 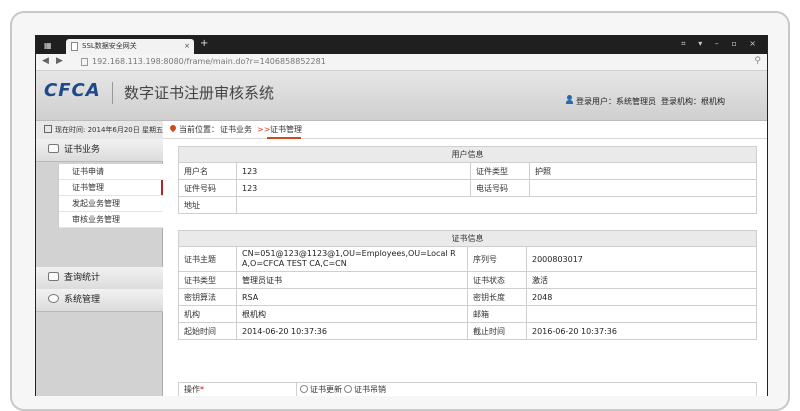 I want to click on section-cert-business: 证书业务, so click(x=99, y=150).